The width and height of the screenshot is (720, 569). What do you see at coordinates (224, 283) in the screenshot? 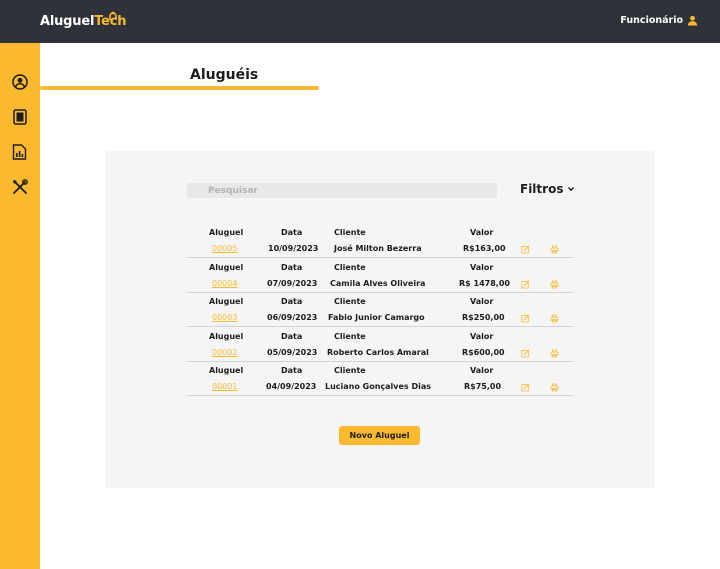
I see `rental-code-link: 00004` at bounding box center [224, 283].